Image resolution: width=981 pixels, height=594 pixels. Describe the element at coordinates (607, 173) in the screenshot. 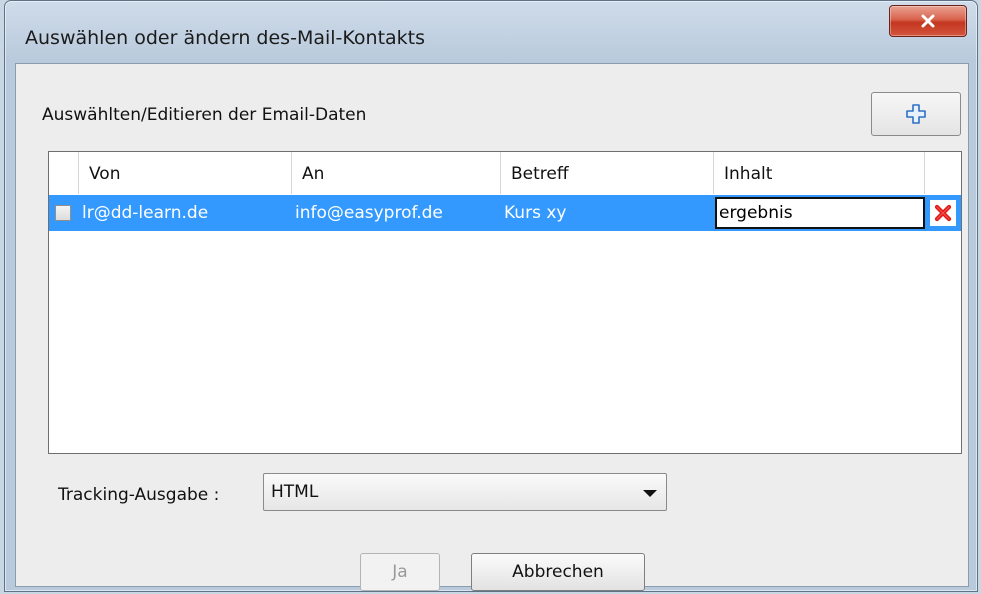

I see `column-header-betreff: Betreff` at that location.